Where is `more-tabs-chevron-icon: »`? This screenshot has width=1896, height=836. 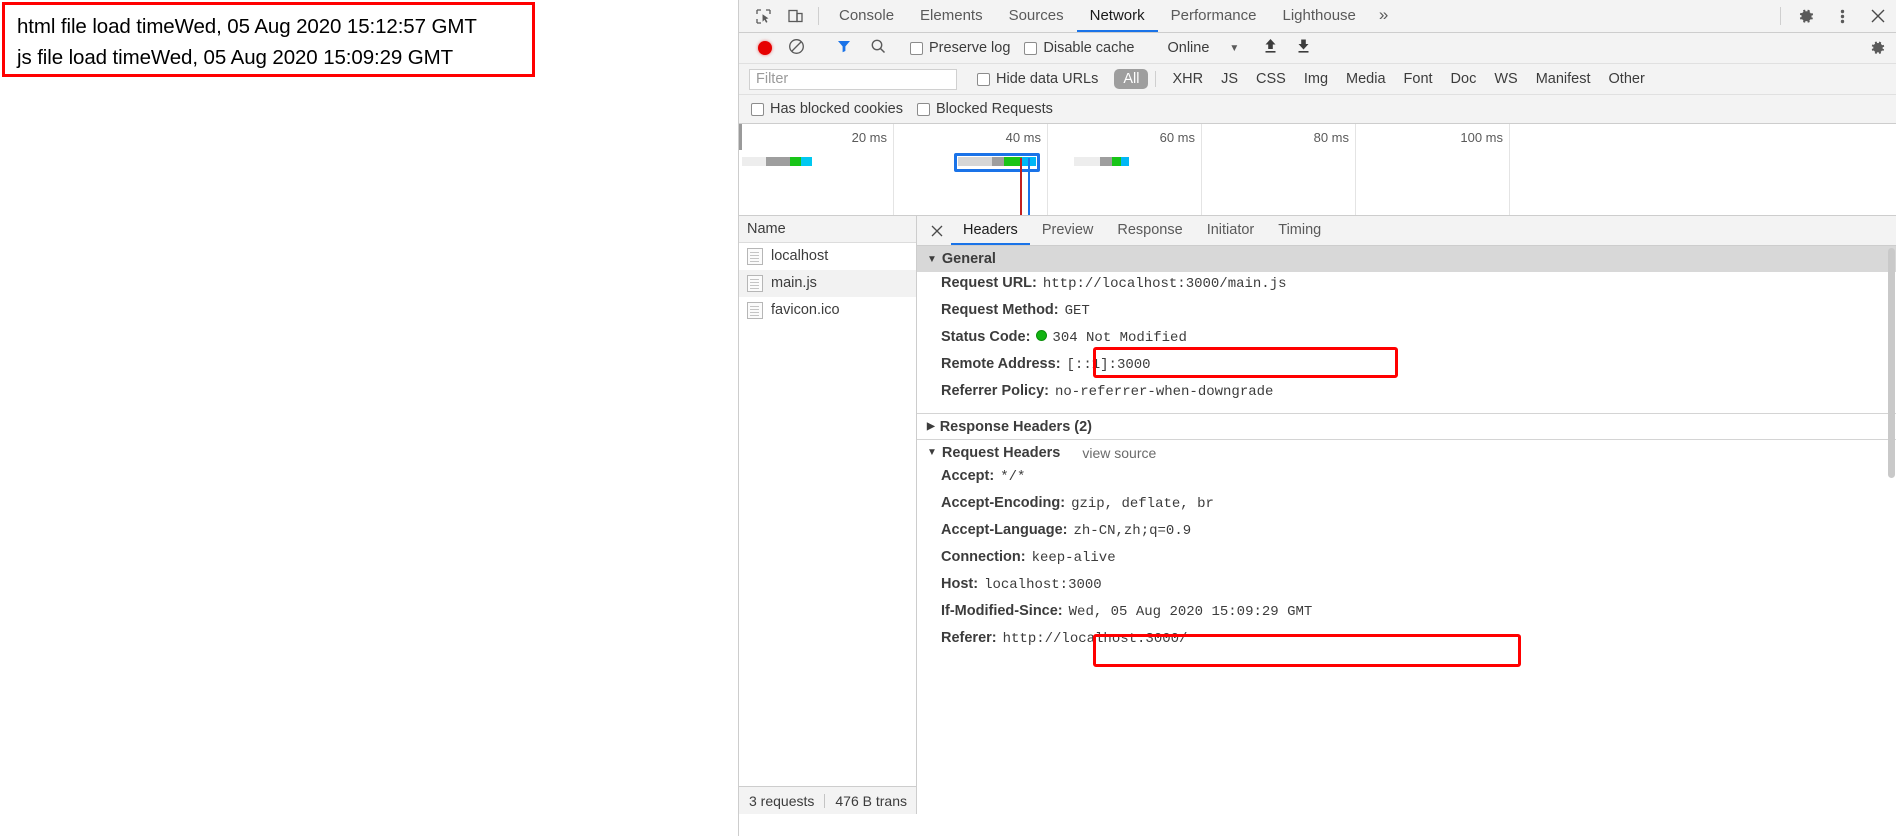
more-tabs-chevron-icon: » is located at coordinates (1383, 16).